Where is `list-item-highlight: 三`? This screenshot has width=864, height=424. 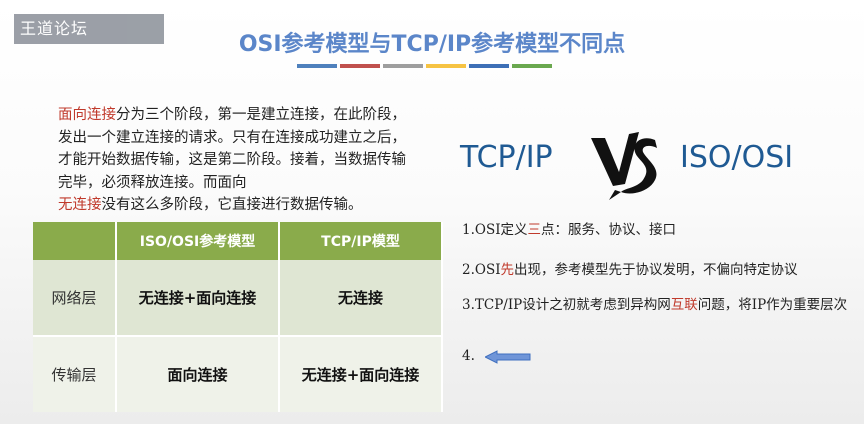
list-item-highlight: 三 is located at coordinates (534, 230).